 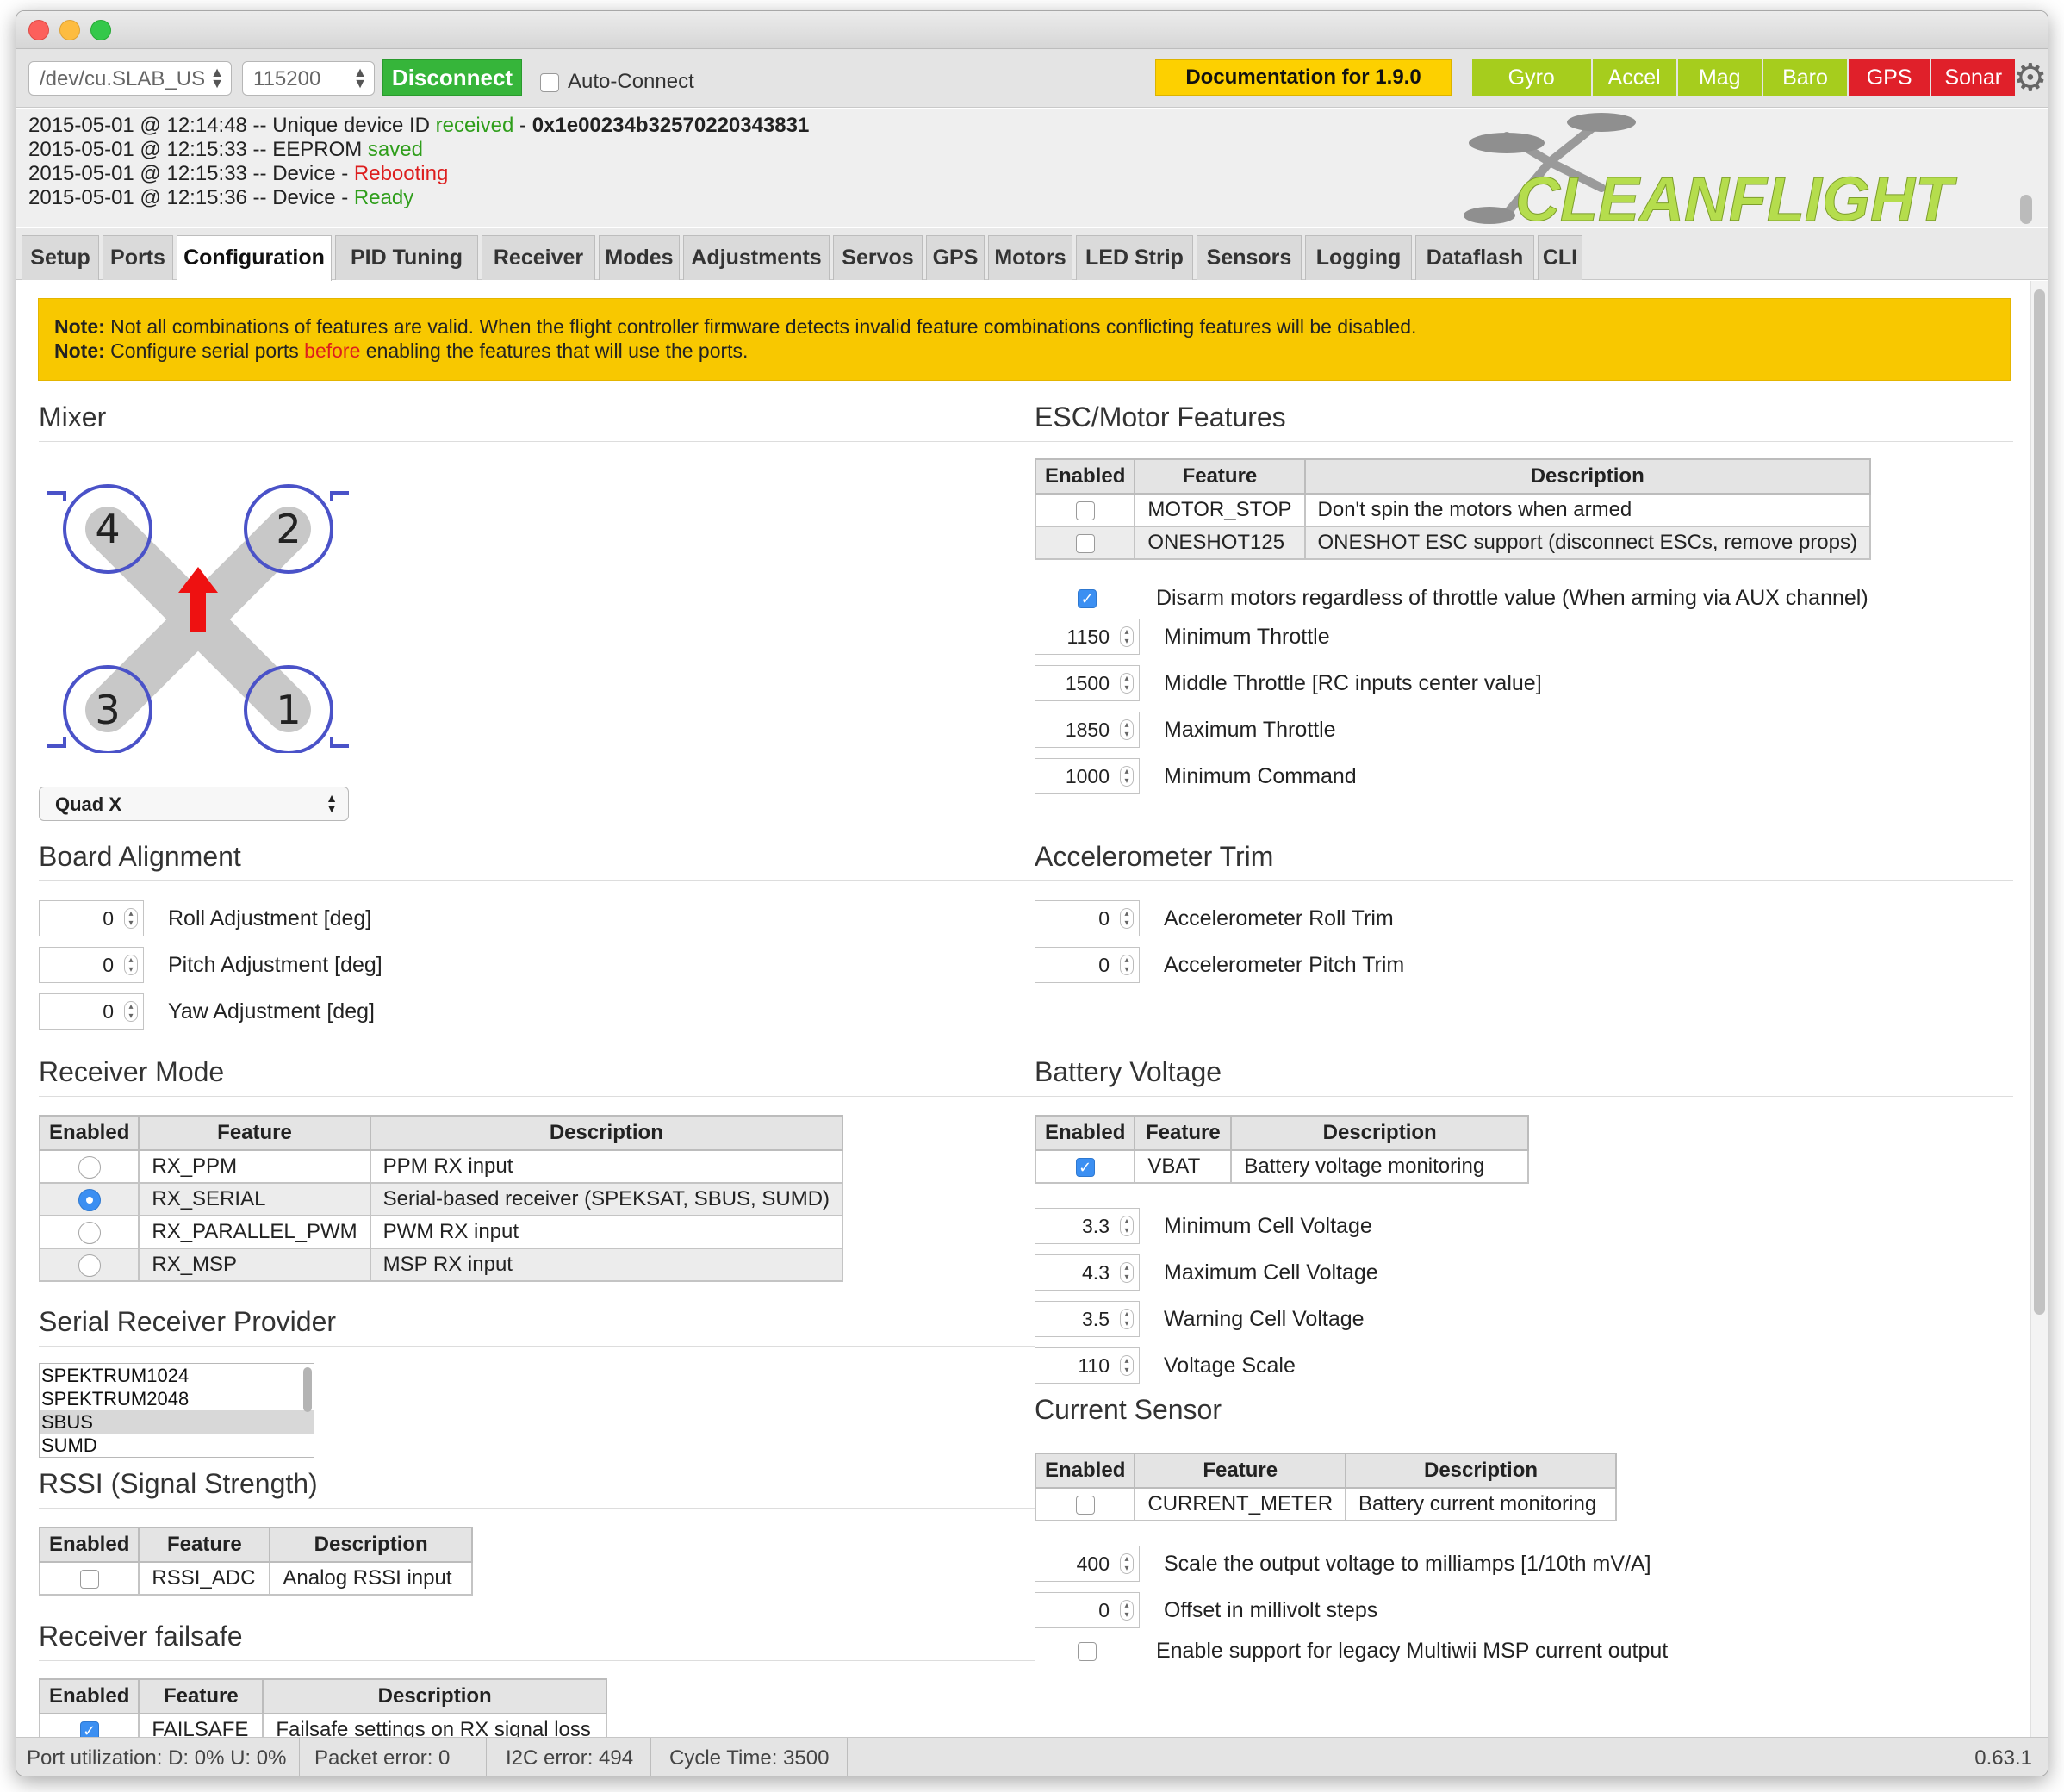 What do you see at coordinates (132, 1072) in the screenshot?
I see `receiver-mode-title: Receiver Mode` at bounding box center [132, 1072].